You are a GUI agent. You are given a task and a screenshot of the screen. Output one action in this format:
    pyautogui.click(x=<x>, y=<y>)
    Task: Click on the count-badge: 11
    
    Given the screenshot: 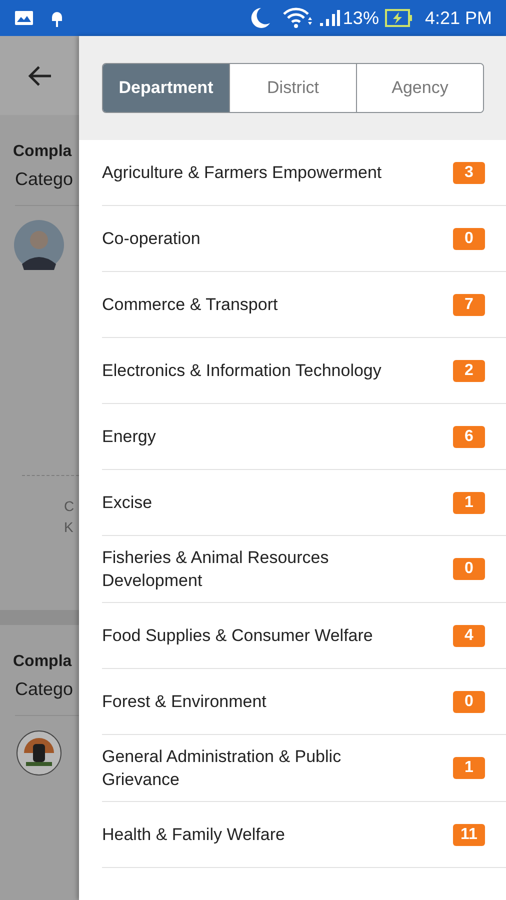 What is the action you would take?
    pyautogui.click(x=469, y=835)
    